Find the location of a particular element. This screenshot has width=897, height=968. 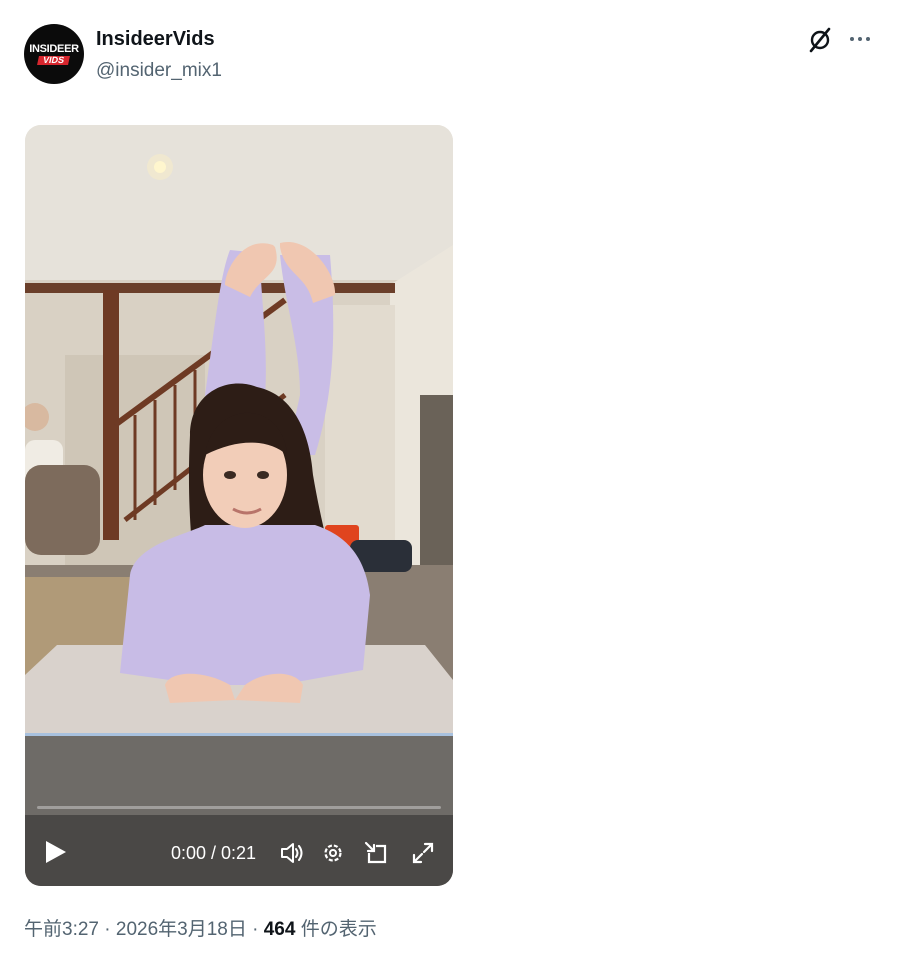

author-display-name: InsideerVids is located at coordinates (155, 39).